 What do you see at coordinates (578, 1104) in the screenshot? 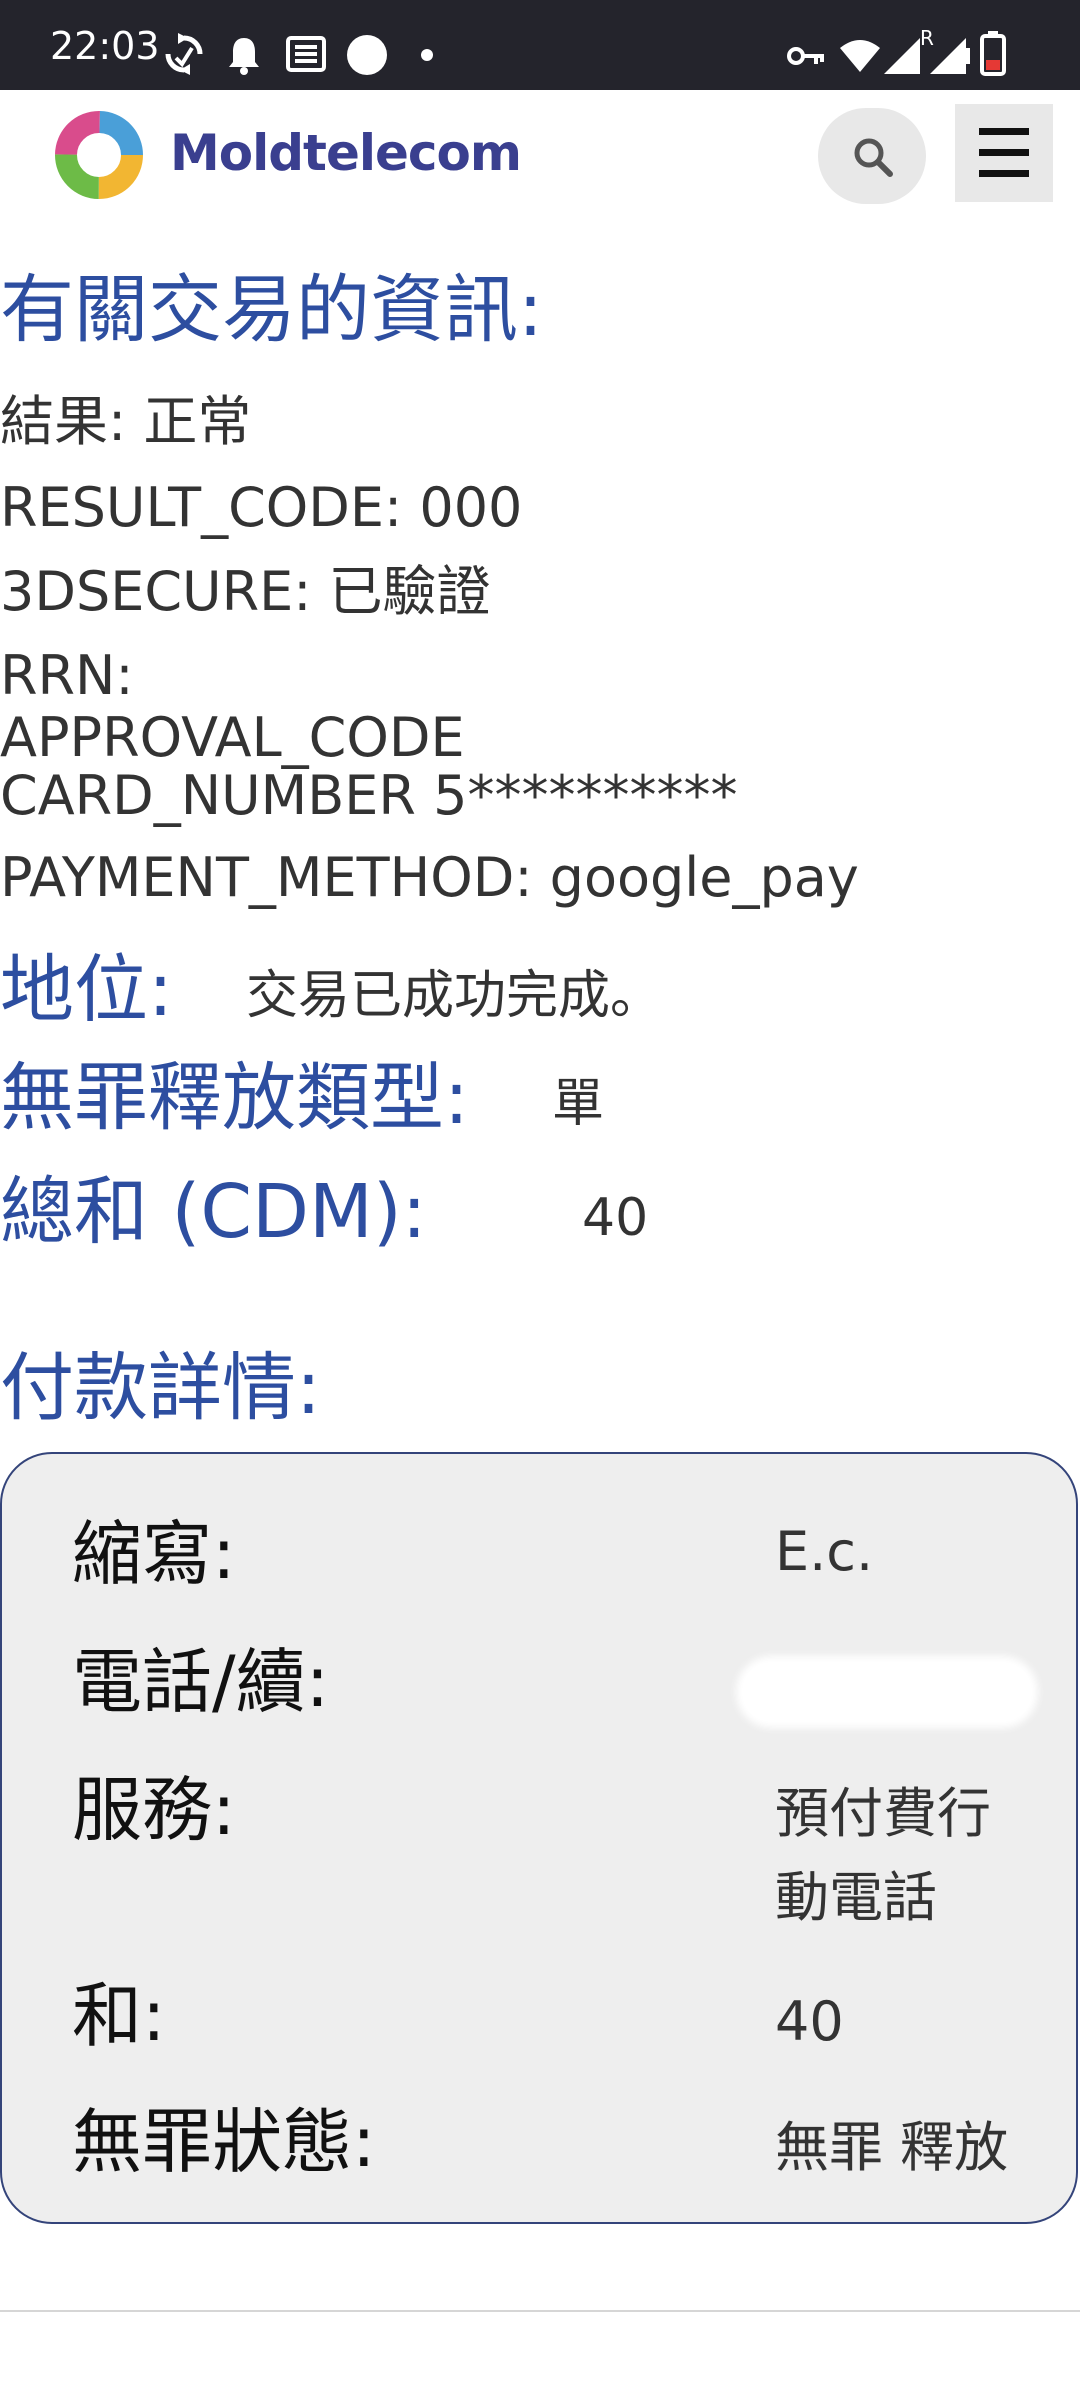
I see `release-type-value: 單` at bounding box center [578, 1104].